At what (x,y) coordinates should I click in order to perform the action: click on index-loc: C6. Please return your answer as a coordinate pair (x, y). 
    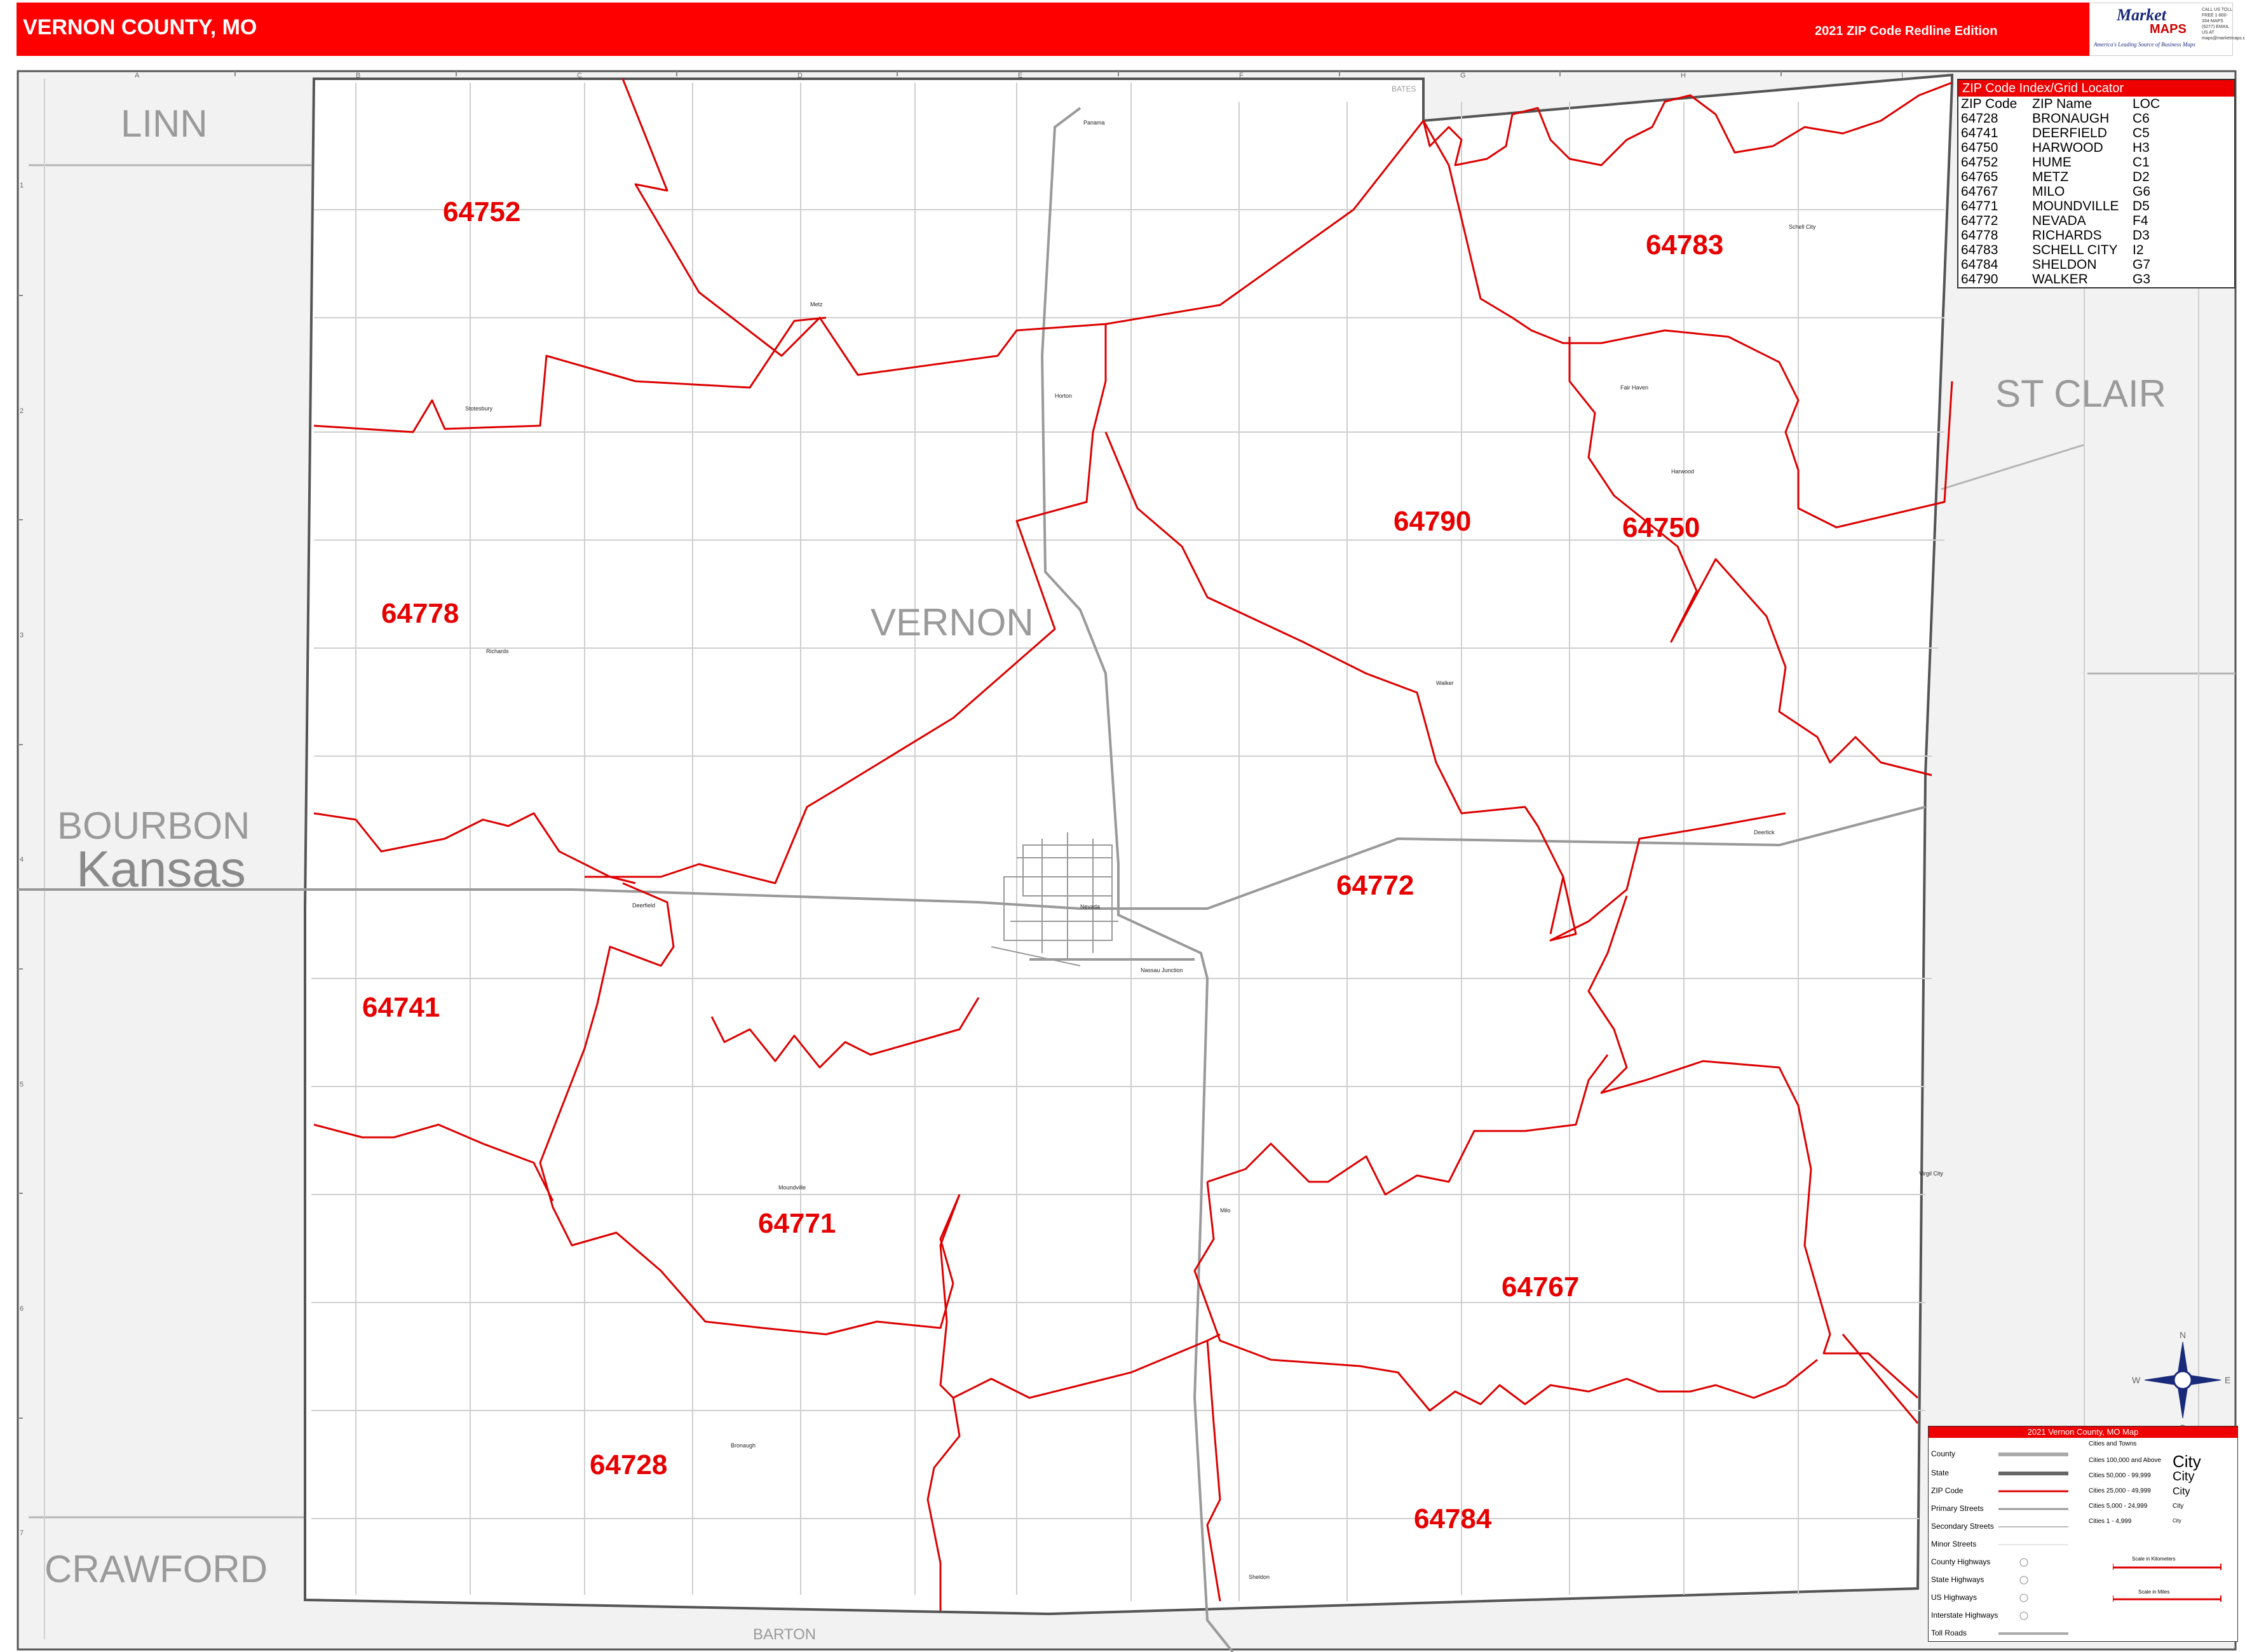
    Looking at the image, I should click on (2141, 118).